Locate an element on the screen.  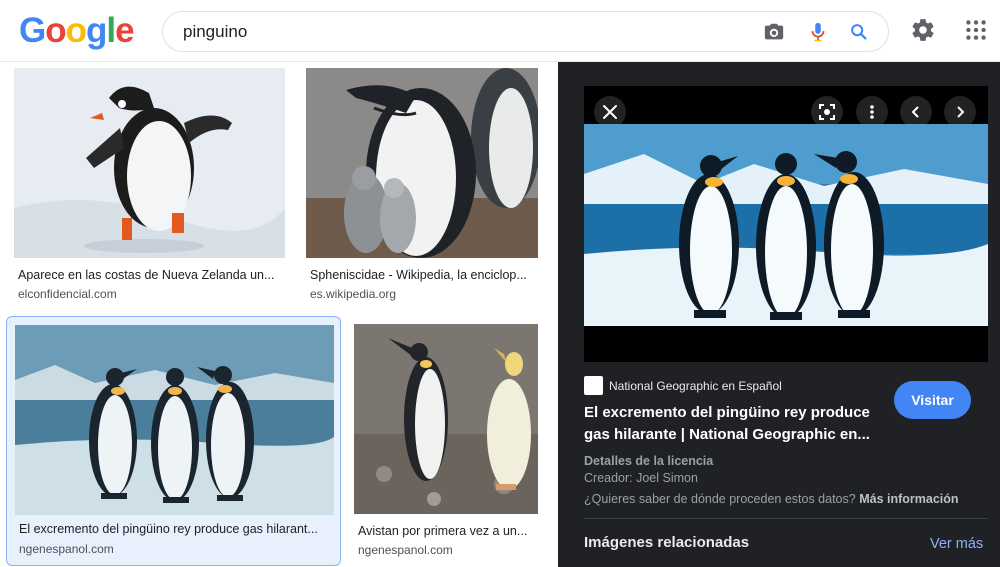
chevron-left-icon is located at coordinates (915, 112).